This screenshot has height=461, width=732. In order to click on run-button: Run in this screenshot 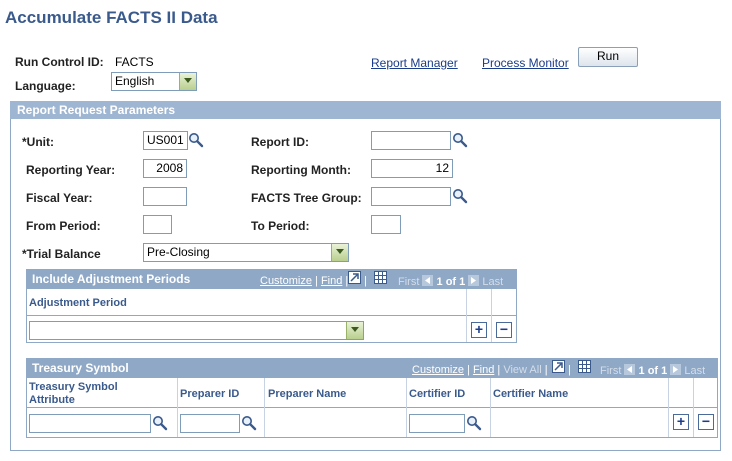, I will do `click(608, 57)`.